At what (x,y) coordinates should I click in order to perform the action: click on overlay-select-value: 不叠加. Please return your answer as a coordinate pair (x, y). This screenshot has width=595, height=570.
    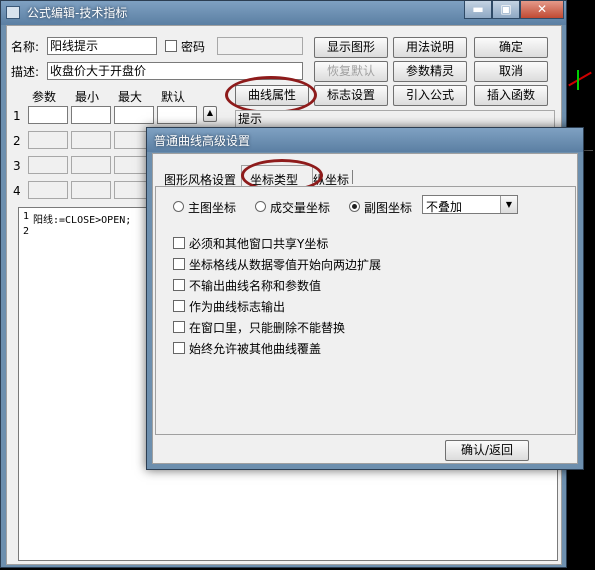
    Looking at the image, I should click on (444, 207).